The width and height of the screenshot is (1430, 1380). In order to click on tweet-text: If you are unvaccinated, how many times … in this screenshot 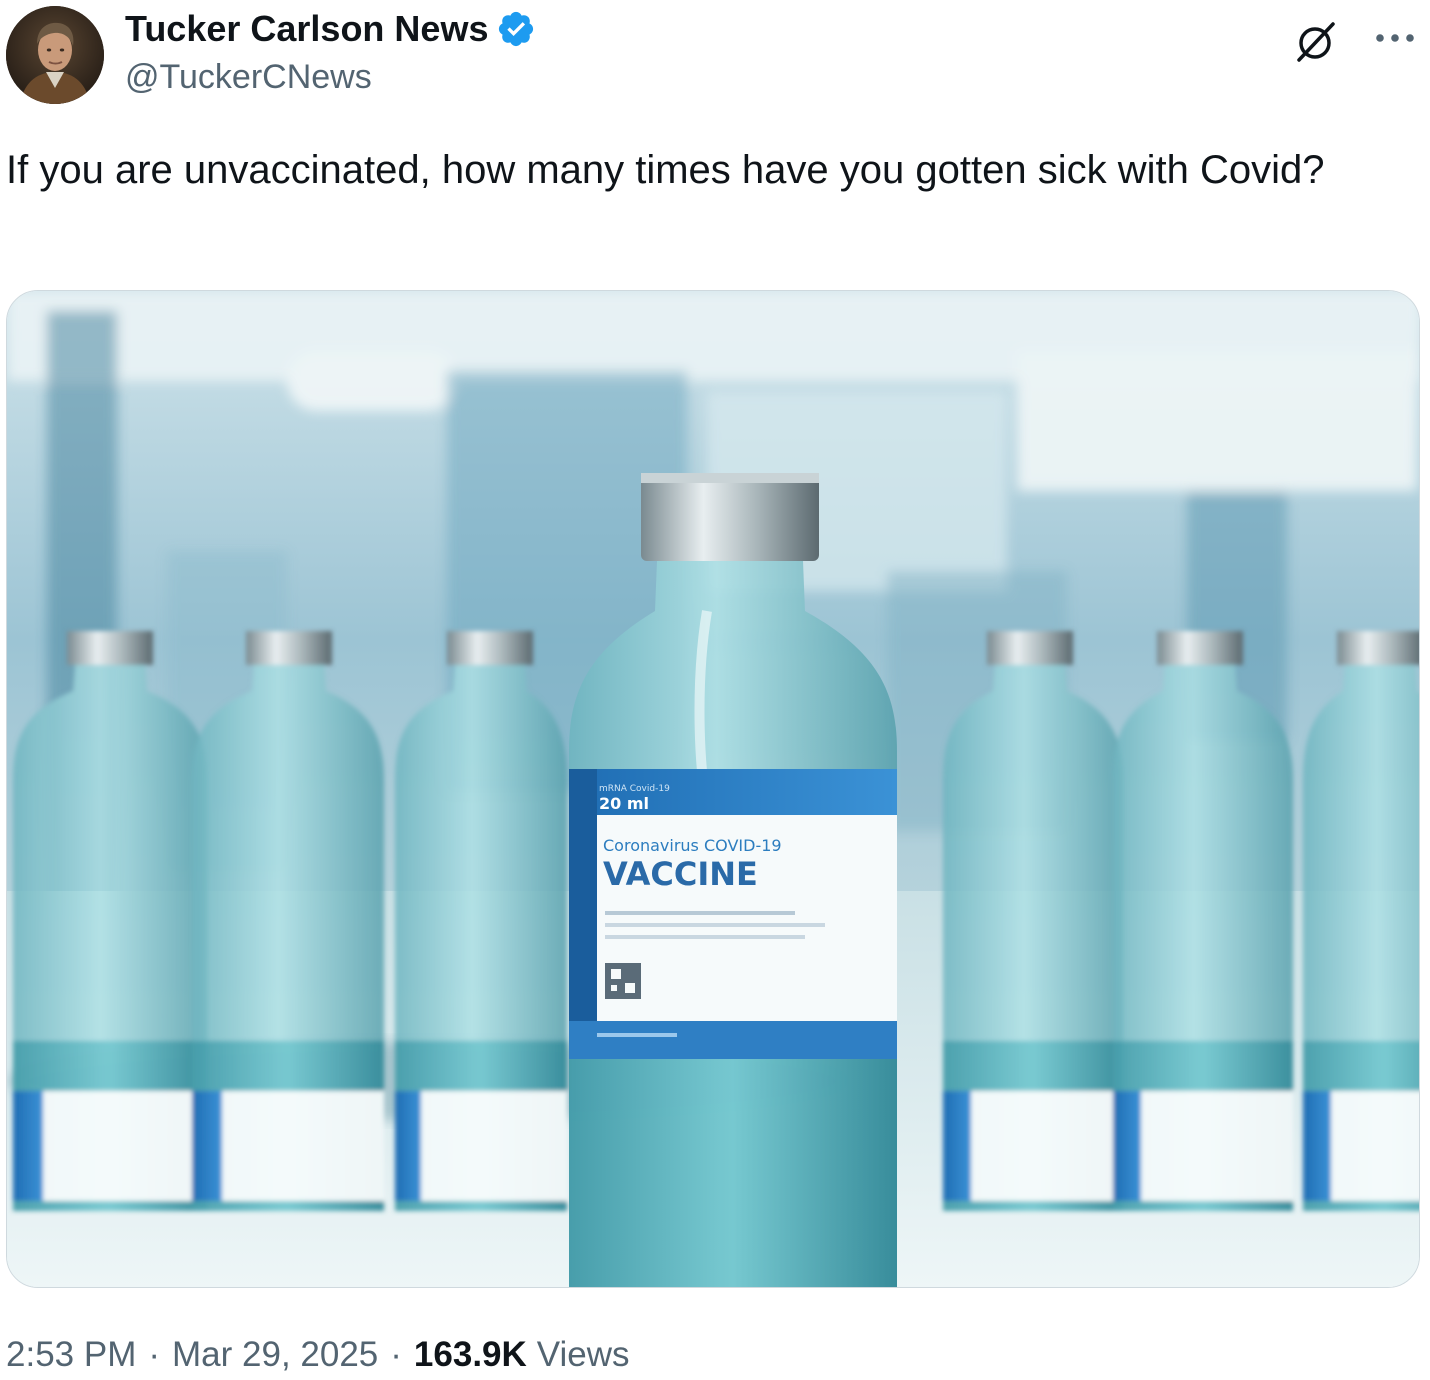, I will do `click(665, 170)`.